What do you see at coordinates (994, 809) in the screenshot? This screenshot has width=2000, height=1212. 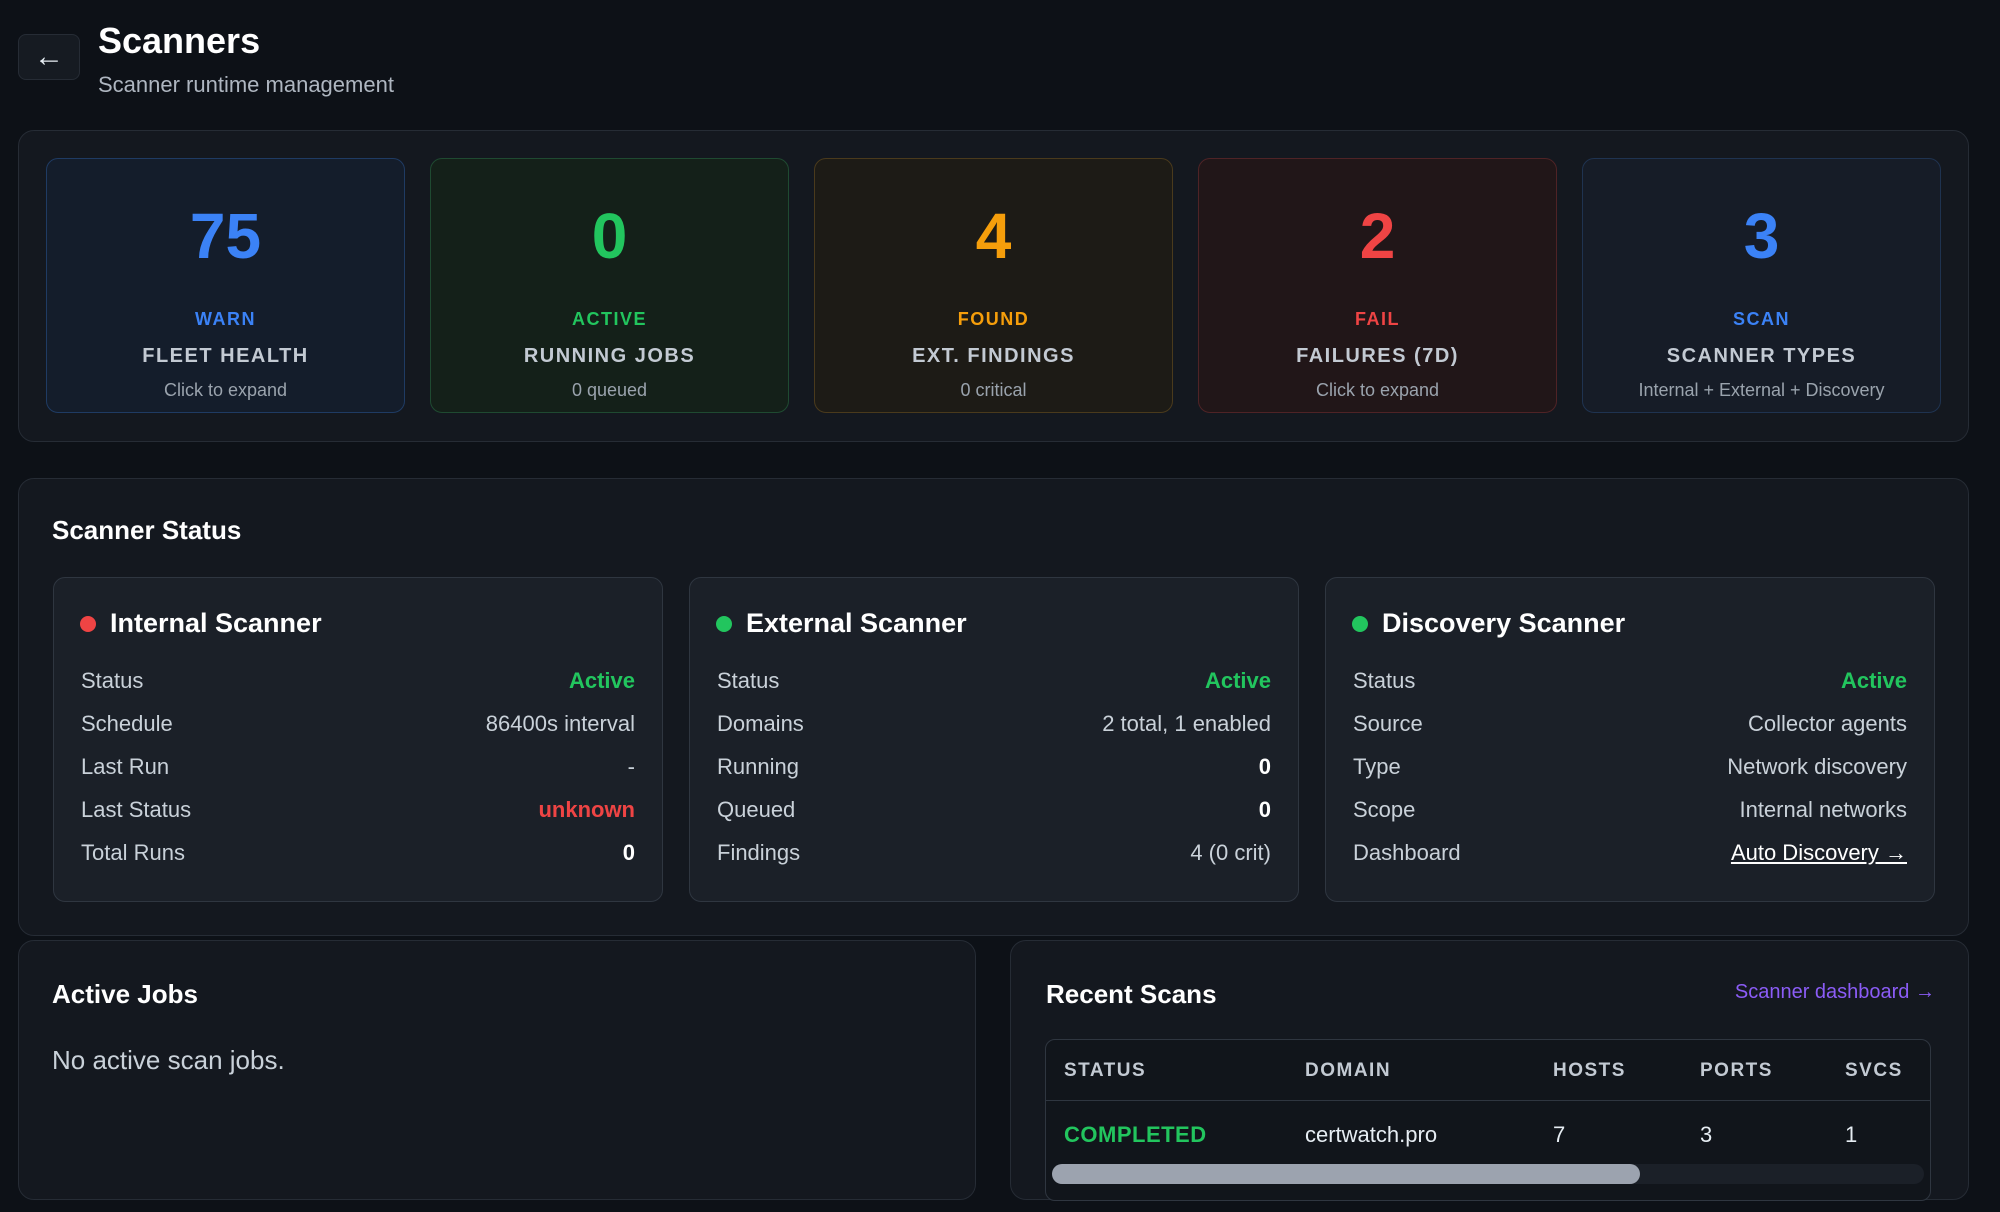 I see `kv-row-queued: Queued 0` at bounding box center [994, 809].